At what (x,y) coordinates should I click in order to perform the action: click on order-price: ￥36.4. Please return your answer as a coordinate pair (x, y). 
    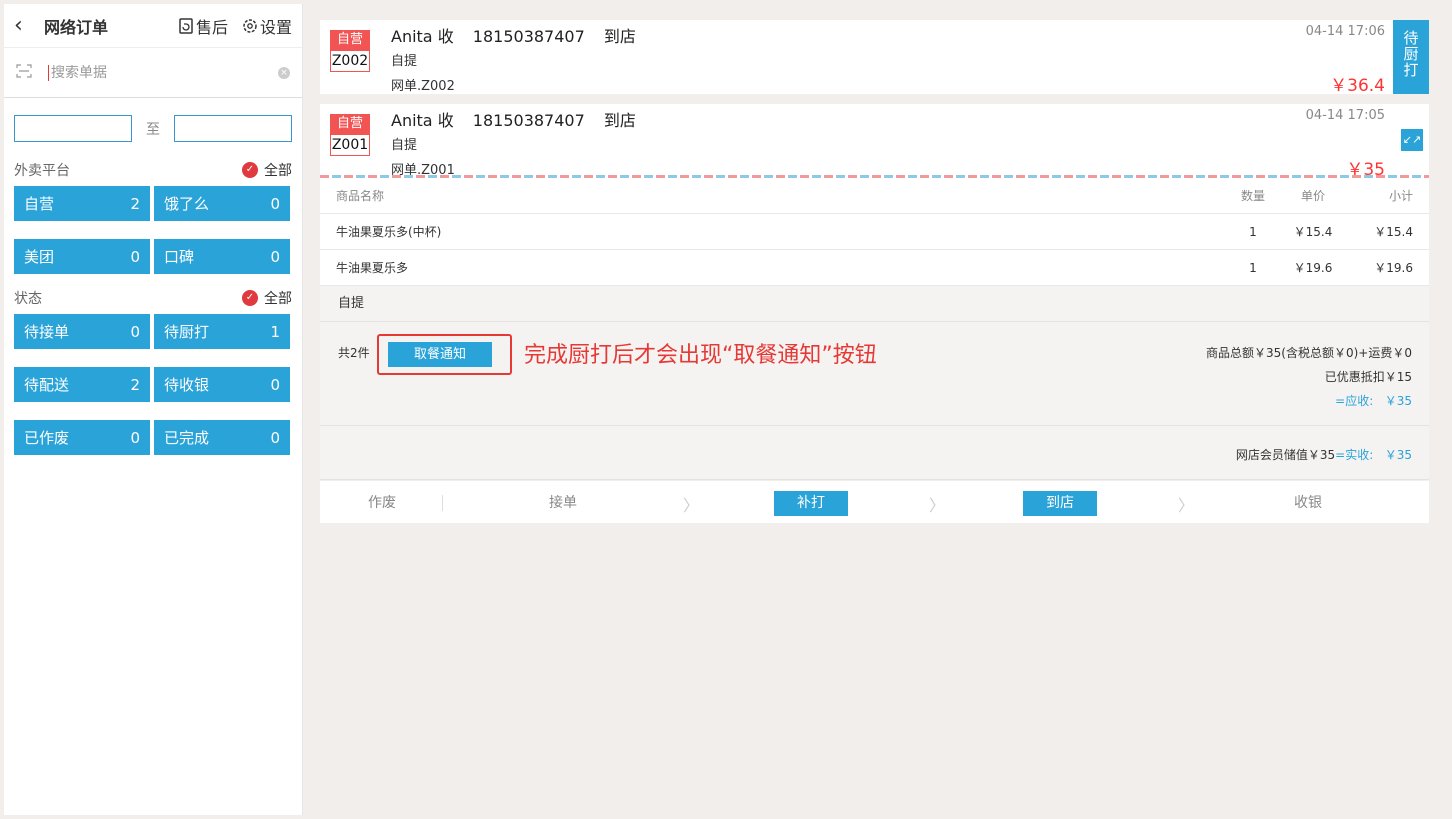
    Looking at the image, I should click on (1357, 86).